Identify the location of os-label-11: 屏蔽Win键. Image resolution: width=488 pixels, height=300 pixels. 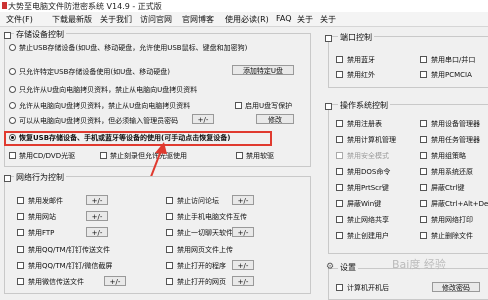
(364, 204).